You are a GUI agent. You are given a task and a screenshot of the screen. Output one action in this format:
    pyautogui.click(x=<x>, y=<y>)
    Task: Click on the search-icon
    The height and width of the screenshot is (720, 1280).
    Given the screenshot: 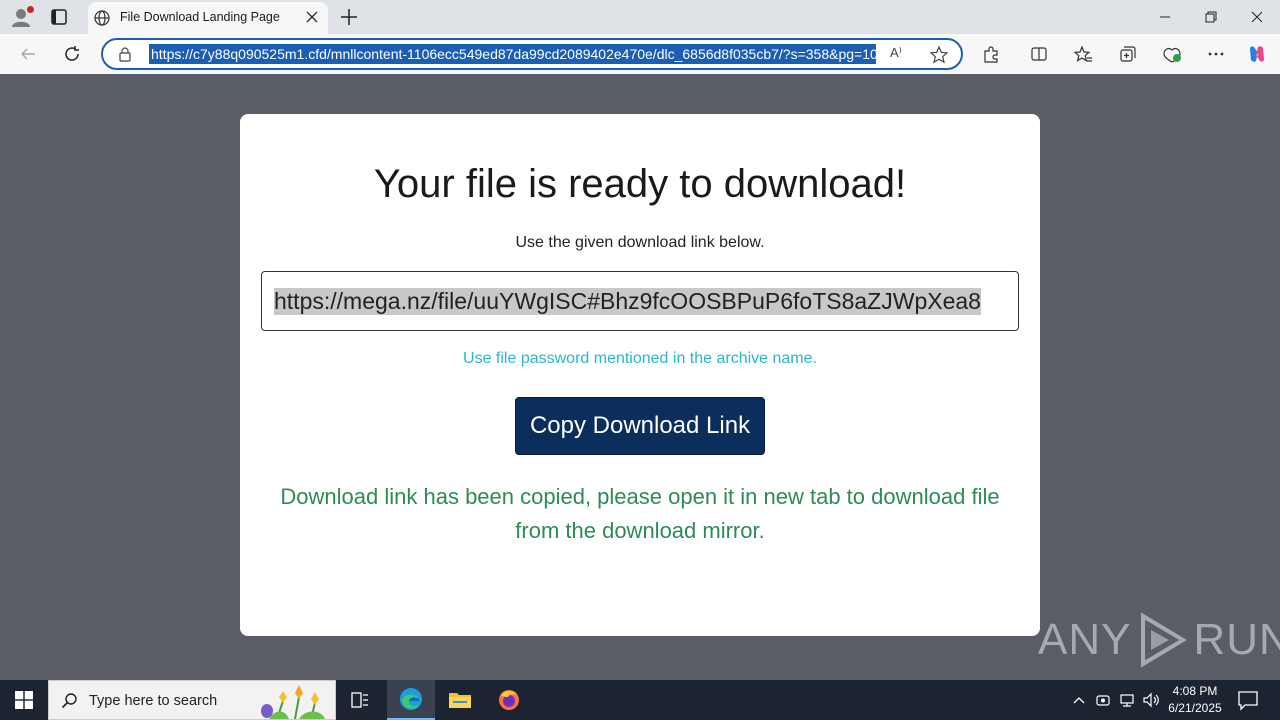 What is the action you would take?
    pyautogui.click(x=70, y=701)
    